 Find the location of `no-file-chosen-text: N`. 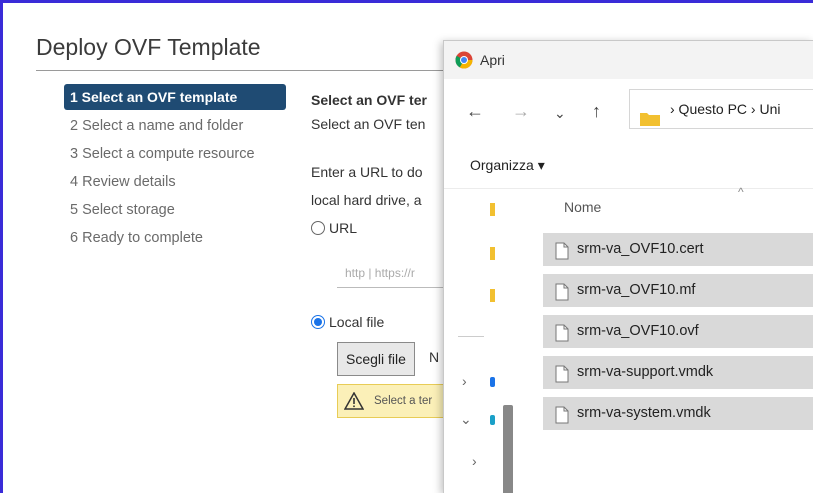

no-file-chosen-text: N is located at coordinates (434, 357).